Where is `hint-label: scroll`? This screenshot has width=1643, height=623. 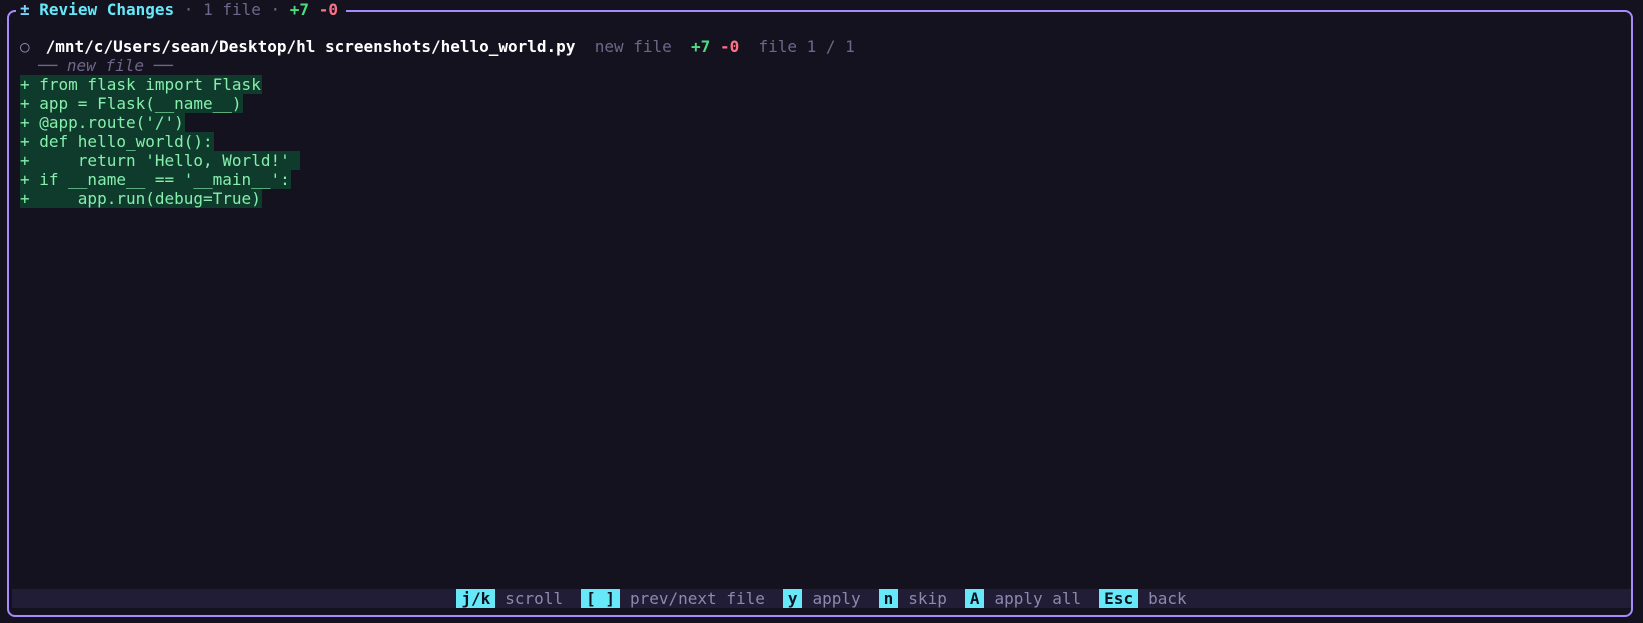
hint-label: scroll is located at coordinates (534, 598).